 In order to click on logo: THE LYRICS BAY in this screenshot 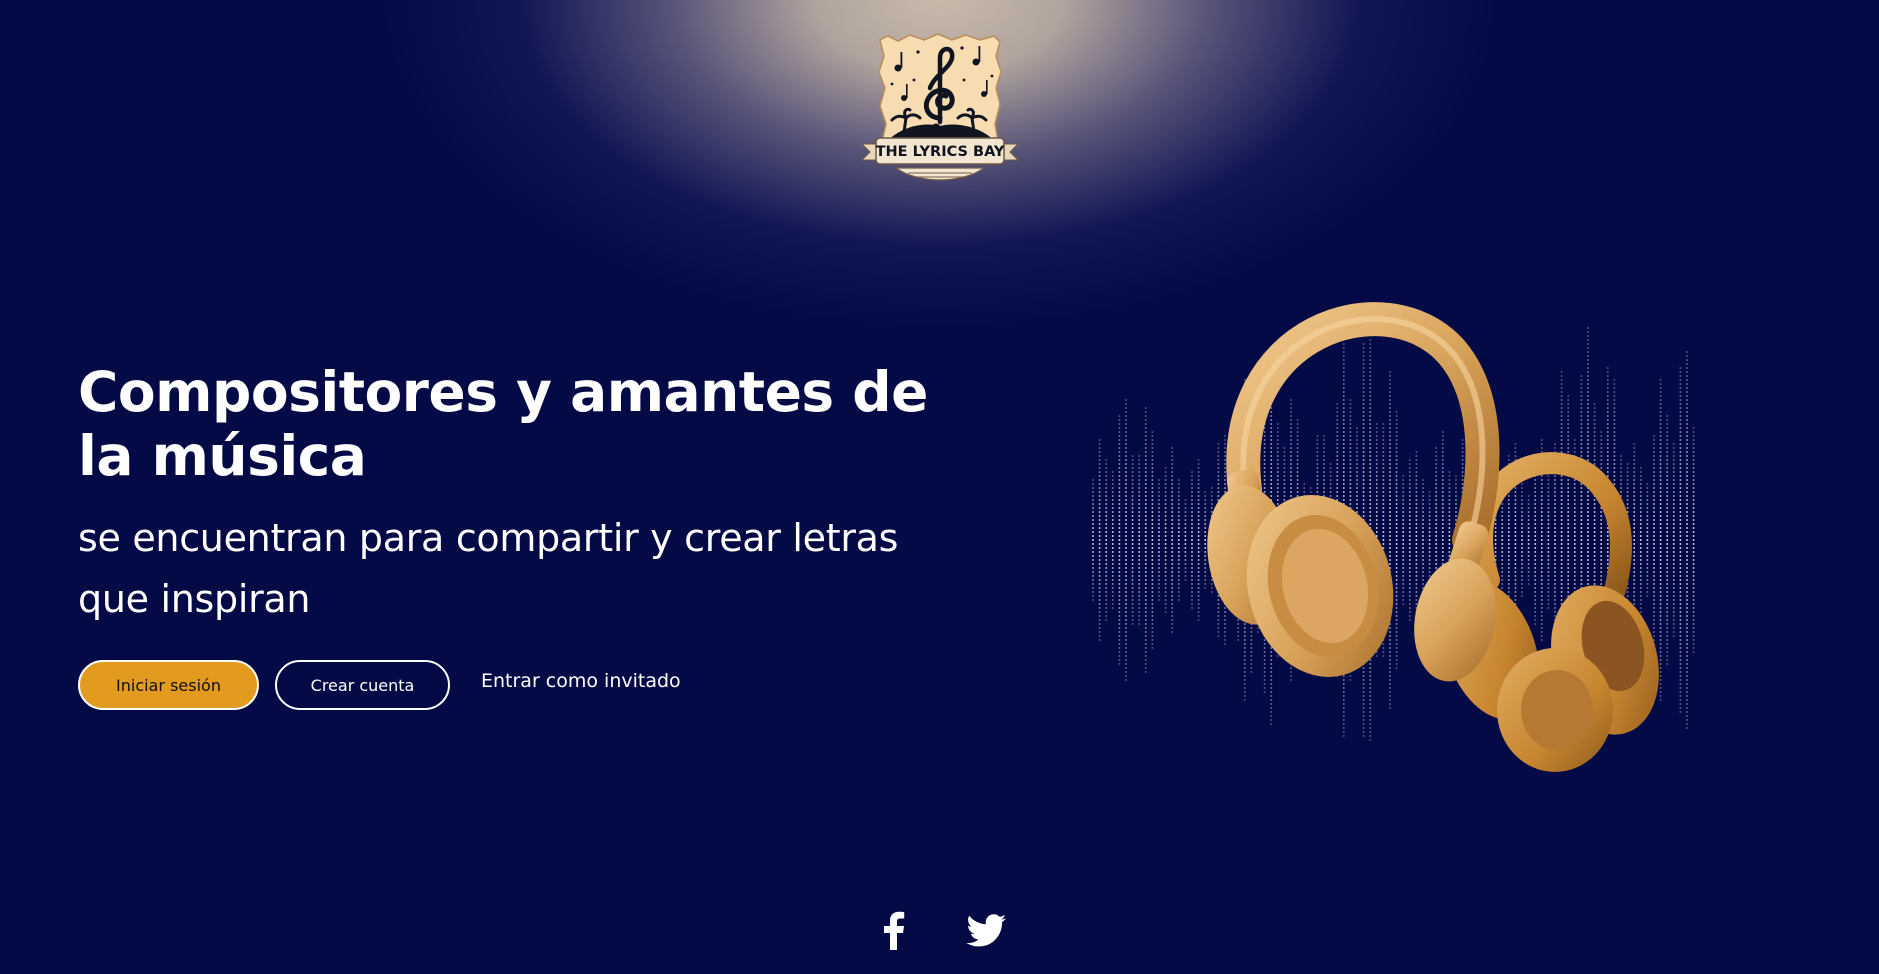, I will do `click(940, 112)`.